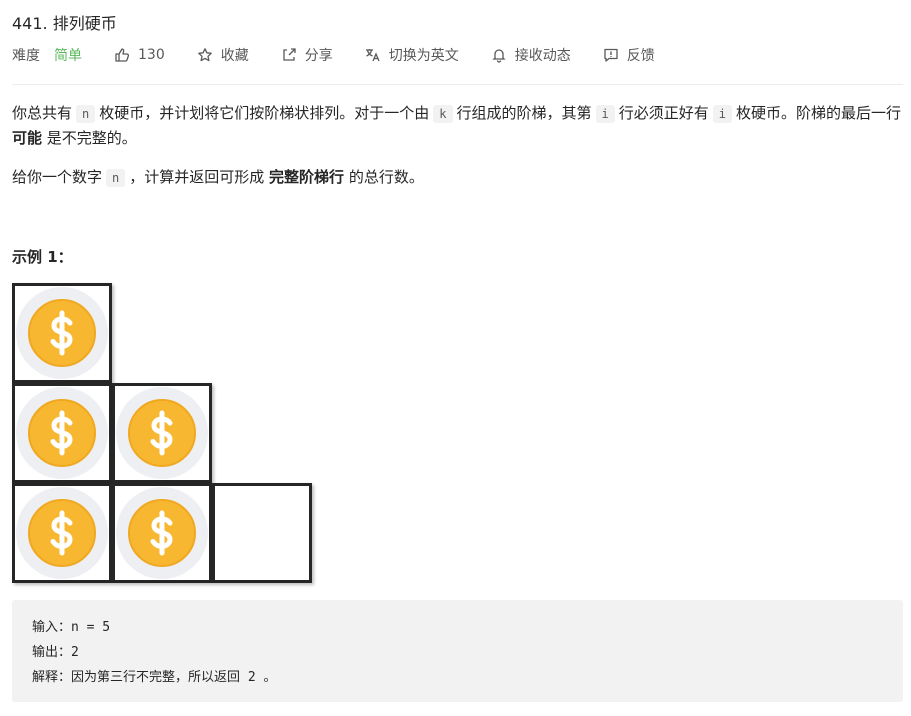 The image size is (911, 716). What do you see at coordinates (611, 55) in the screenshot?
I see `feedback-icon` at bounding box center [611, 55].